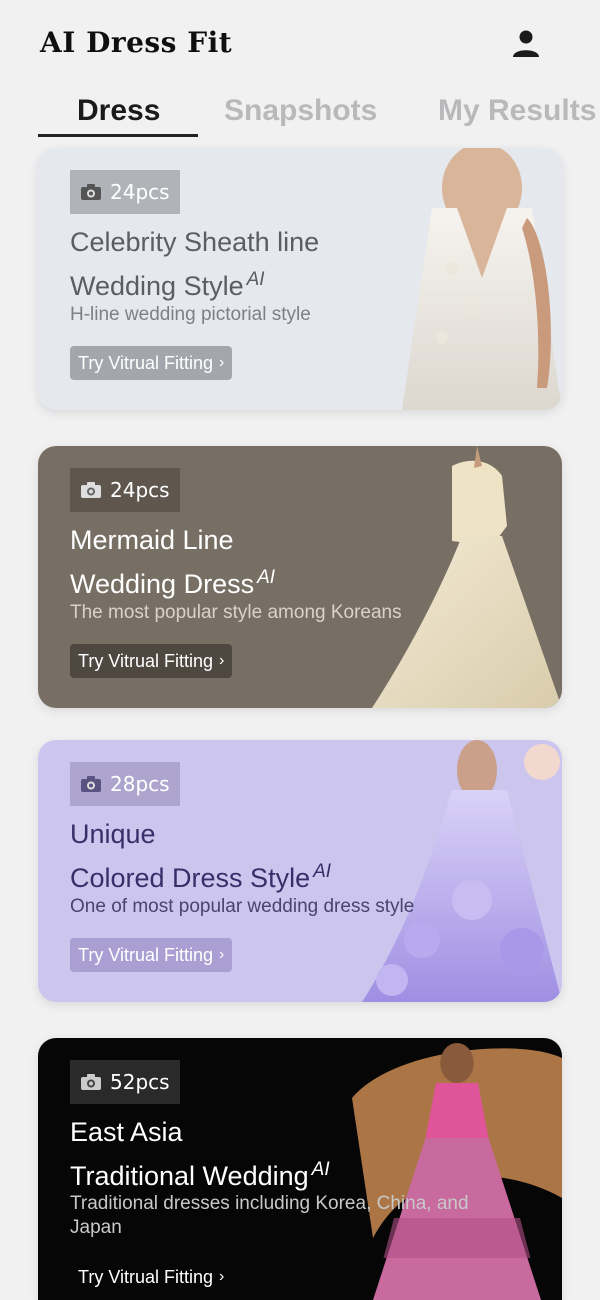 This screenshot has height=1300, width=600. I want to click on dress-image-traditional, so click(457, 1171).